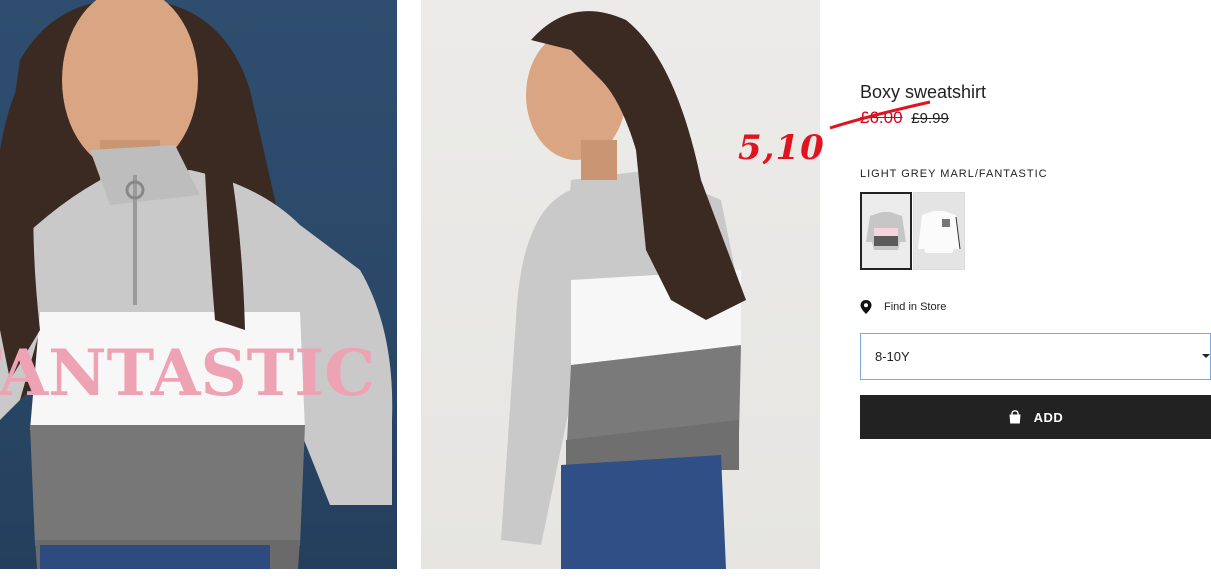 Image resolution: width=1211 pixels, height=580 pixels. I want to click on size-select: 8-10Y, so click(1035, 356).